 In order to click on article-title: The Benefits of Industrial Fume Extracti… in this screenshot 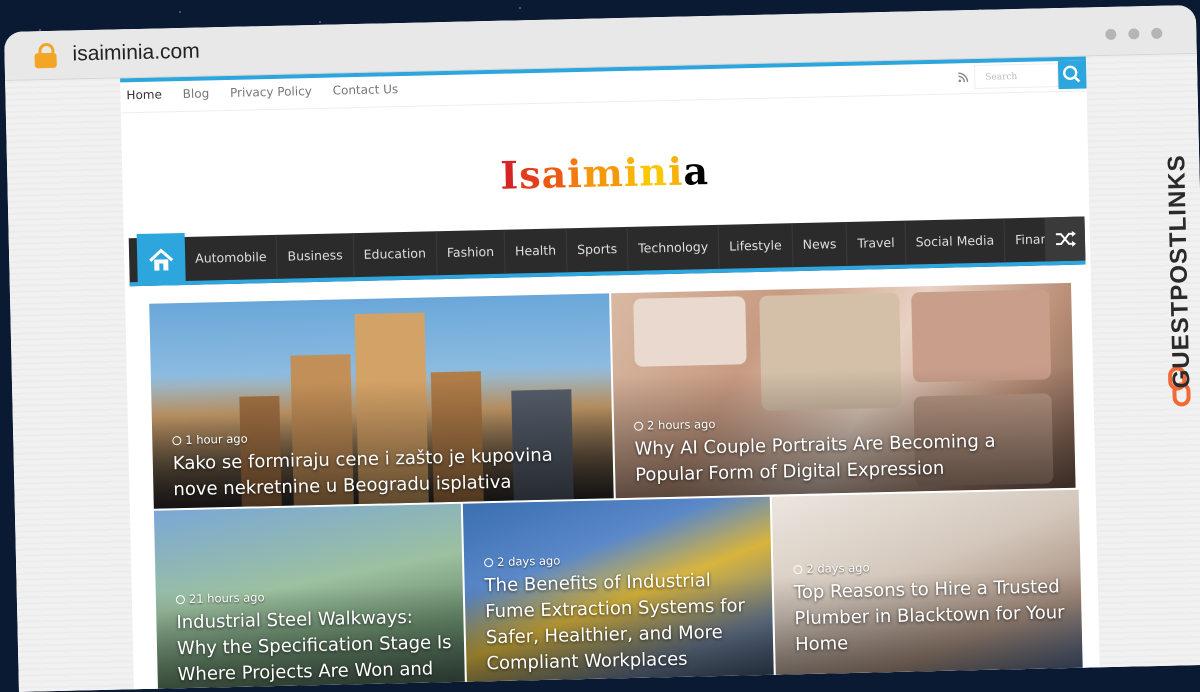, I will do `click(625, 622)`.